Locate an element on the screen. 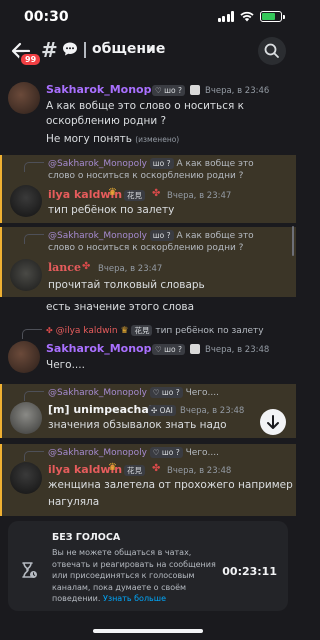 The width and height of the screenshot is (320, 640). search-button is located at coordinates (272, 51).